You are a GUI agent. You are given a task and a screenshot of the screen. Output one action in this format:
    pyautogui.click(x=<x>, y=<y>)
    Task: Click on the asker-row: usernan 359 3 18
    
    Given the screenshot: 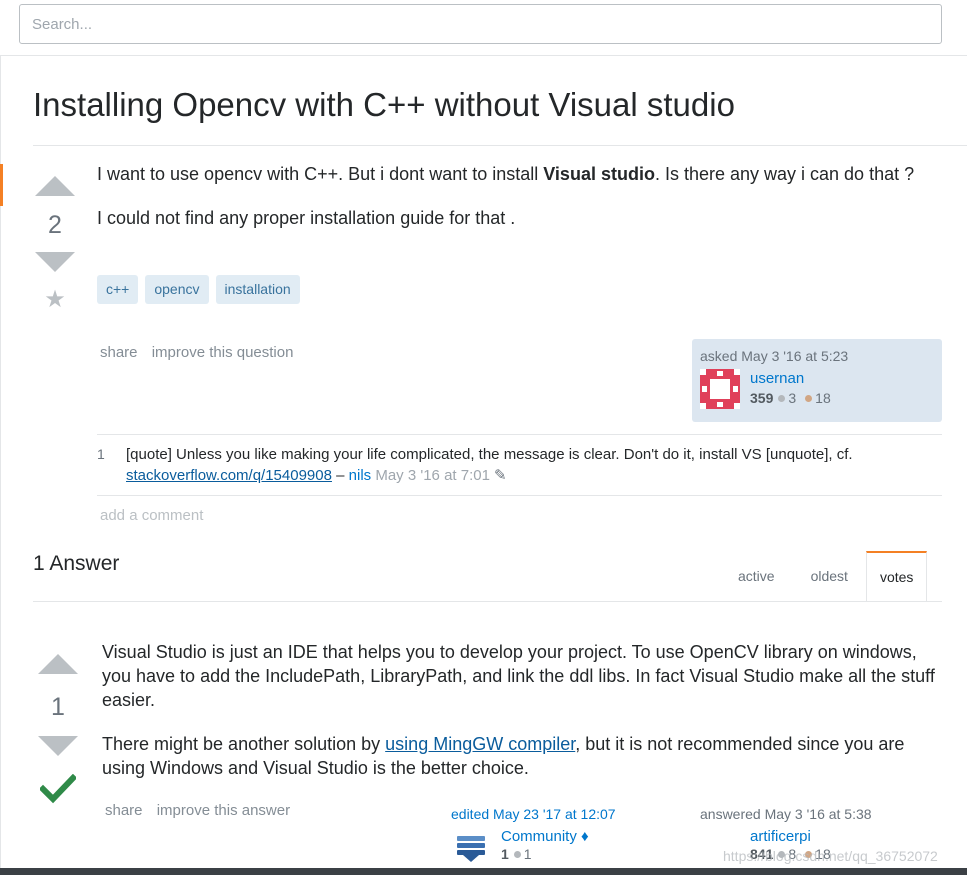 What is the action you would take?
    pyautogui.click(x=817, y=389)
    